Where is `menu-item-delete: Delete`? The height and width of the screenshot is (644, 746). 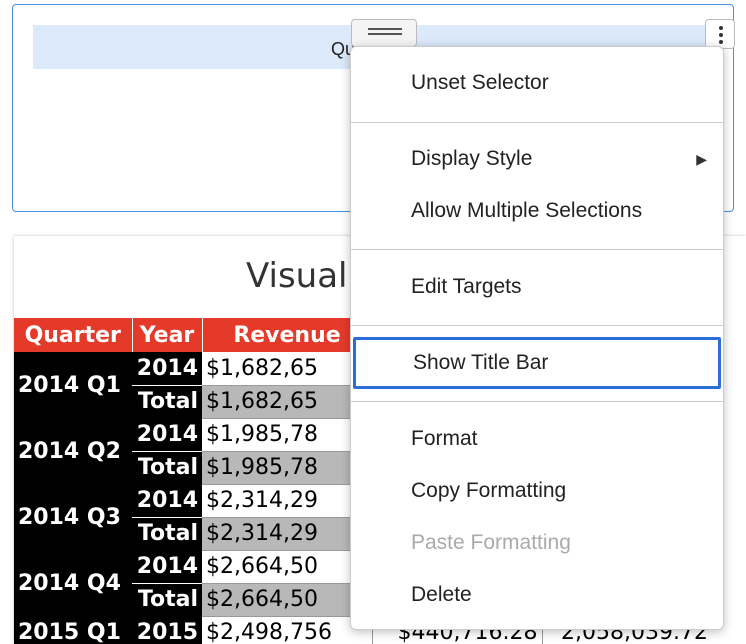 menu-item-delete: Delete is located at coordinates (537, 595).